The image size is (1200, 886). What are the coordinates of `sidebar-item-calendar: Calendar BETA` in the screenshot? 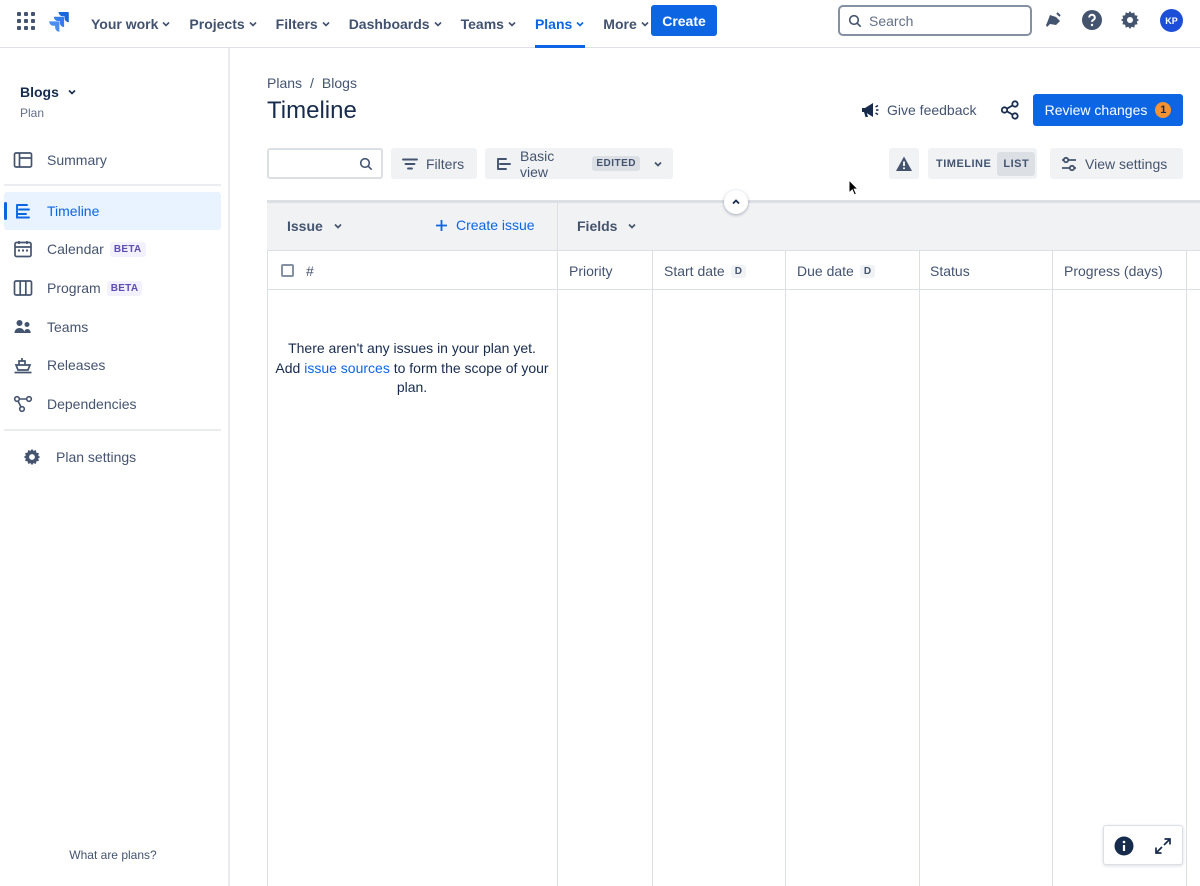 It's located at (112, 249).